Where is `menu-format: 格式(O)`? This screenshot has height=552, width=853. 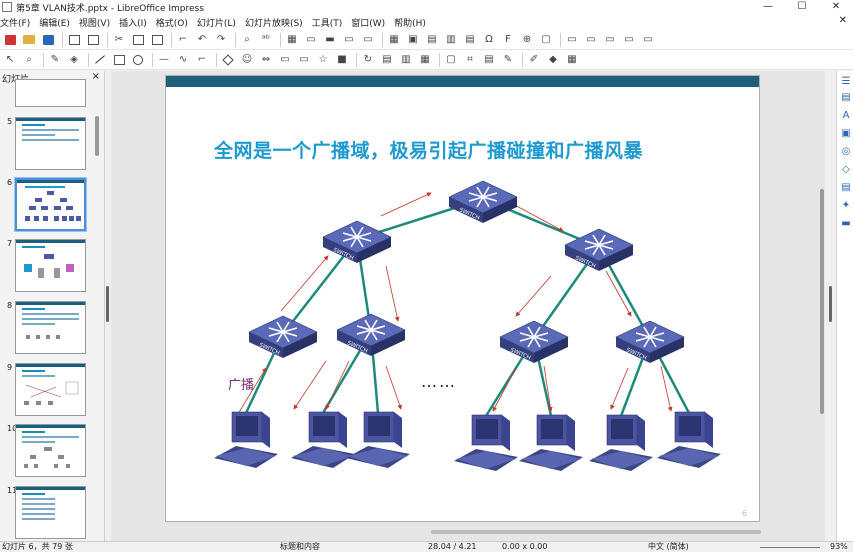
menu-format: 格式(O) is located at coordinates (172, 22).